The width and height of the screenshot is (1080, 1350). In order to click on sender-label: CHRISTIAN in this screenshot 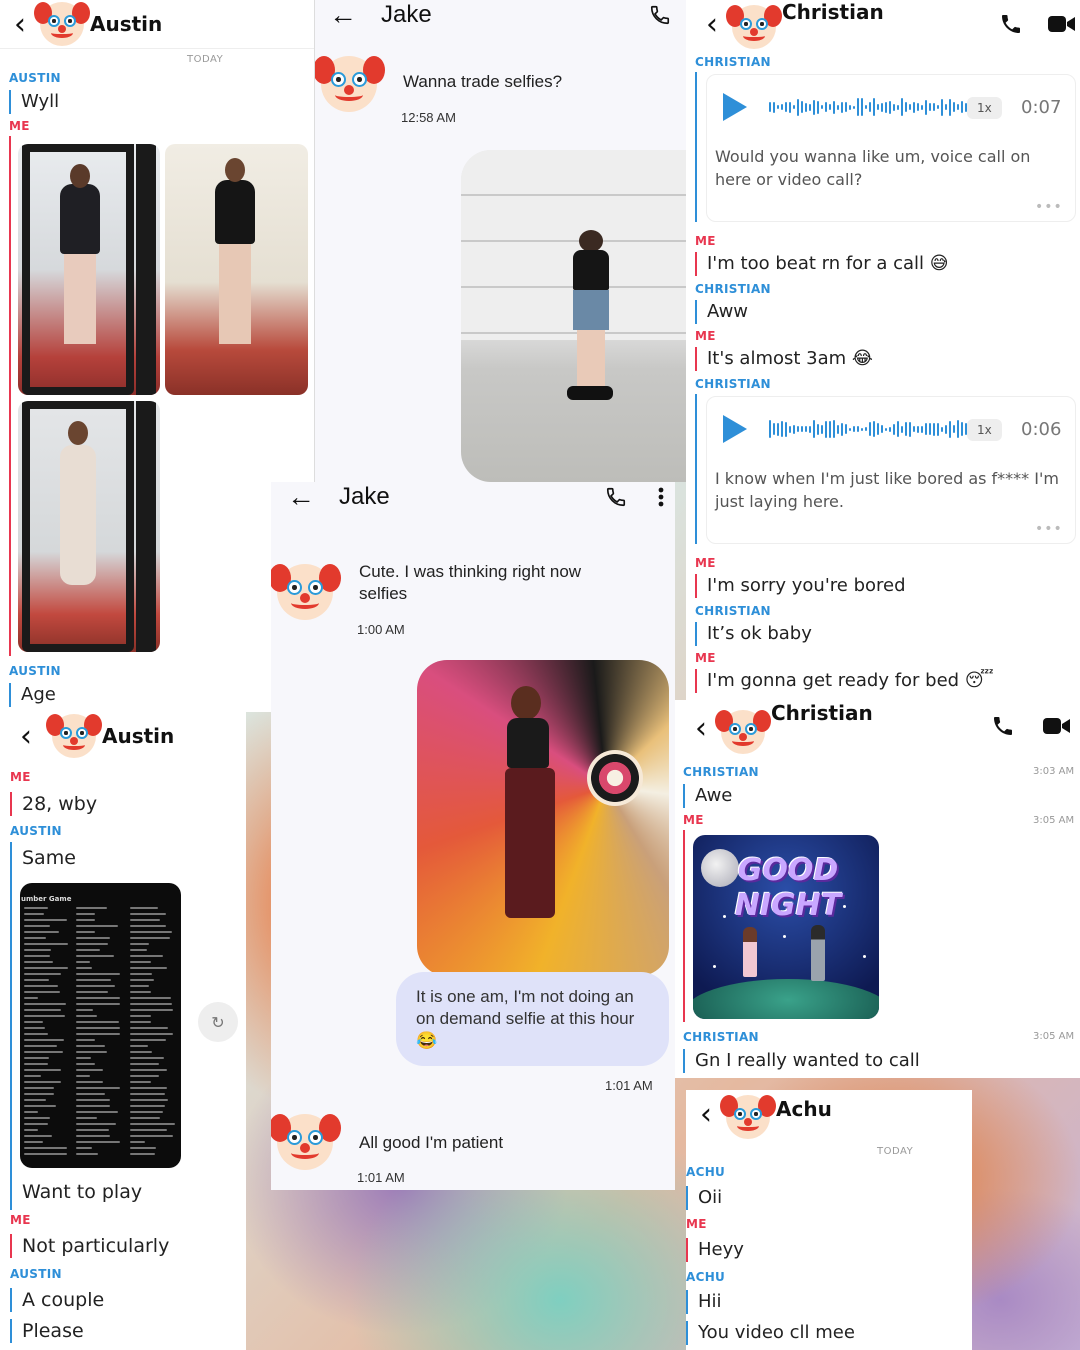, I will do `click(733, 62)`.